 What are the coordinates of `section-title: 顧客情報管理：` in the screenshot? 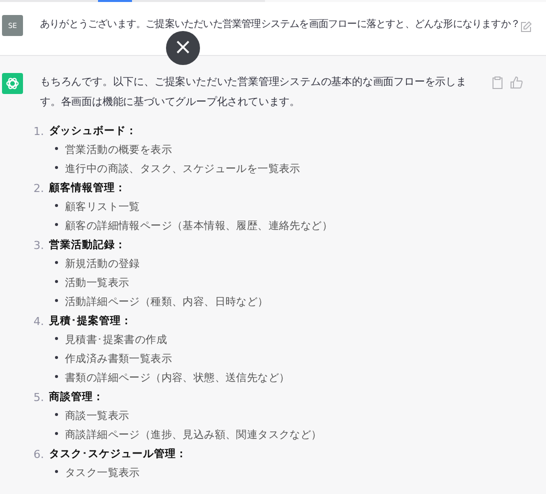 It's located at (87, 188).